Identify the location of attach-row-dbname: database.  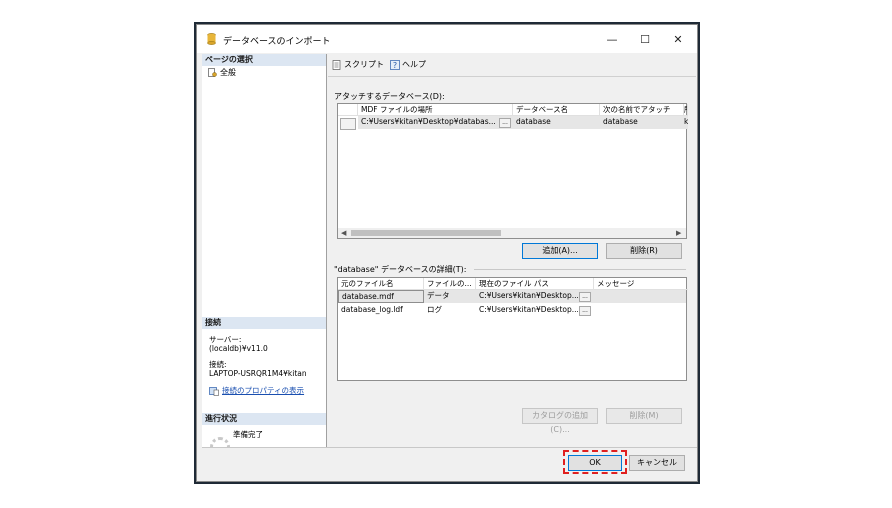
(556, 122).